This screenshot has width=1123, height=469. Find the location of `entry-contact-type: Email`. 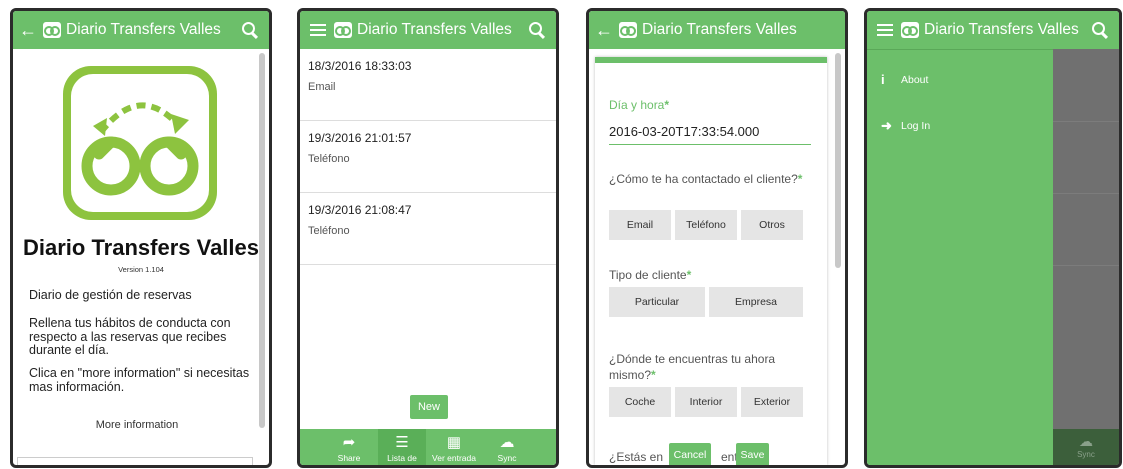

entry-contact-type: Email is located at coordinates (322, 87).